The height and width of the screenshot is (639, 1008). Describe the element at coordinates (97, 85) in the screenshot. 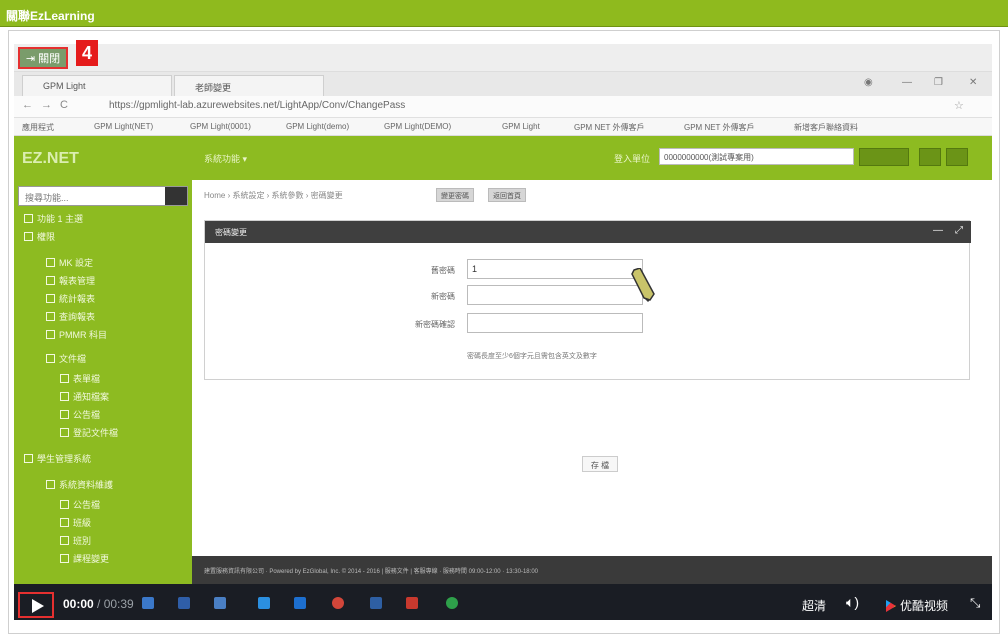

I see `browser-tab: GPM Light` at that location.